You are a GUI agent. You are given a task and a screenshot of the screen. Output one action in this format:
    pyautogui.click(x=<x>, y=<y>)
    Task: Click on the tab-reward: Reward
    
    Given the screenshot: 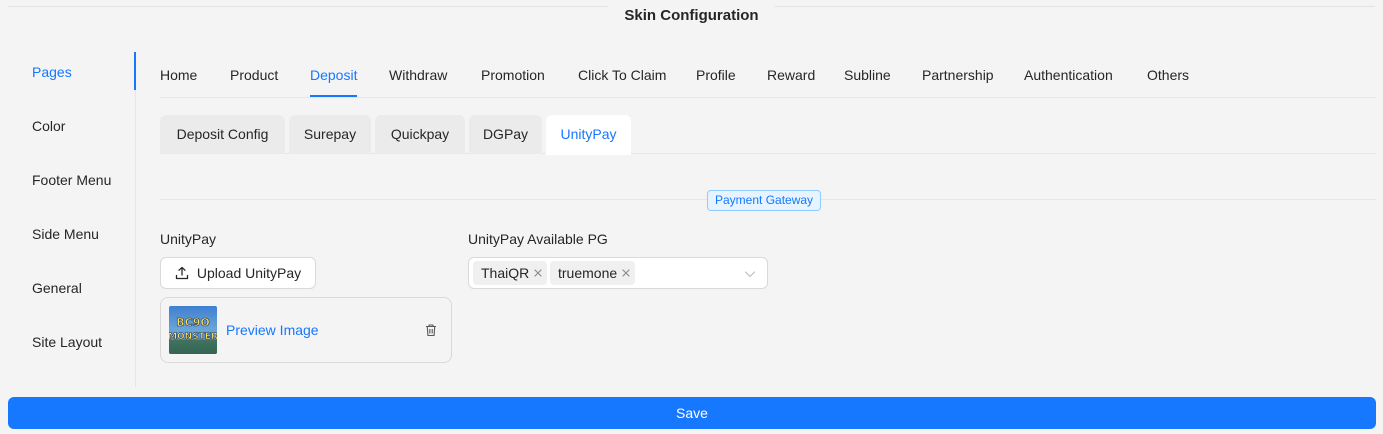 What is the action you would take?
    pyautogui.click(x=791, y=76)
    